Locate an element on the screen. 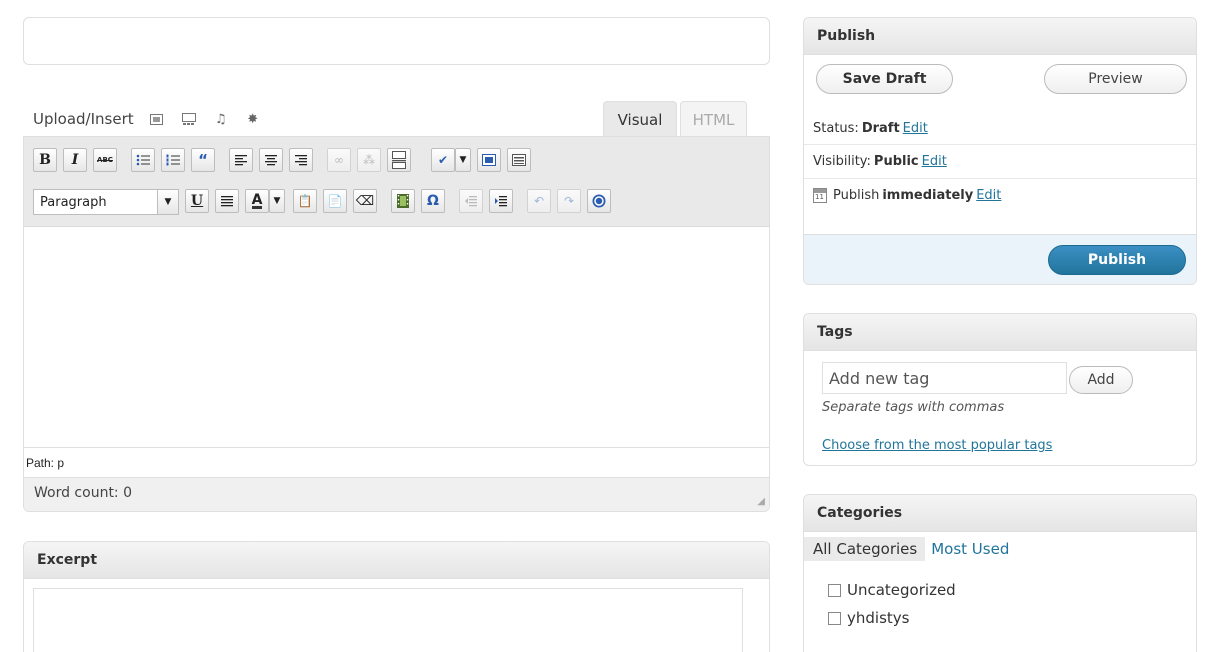 Image resolution: width=1213 pixels, height=652 pixels. gallery-icon is located at coordinates (188, 119).